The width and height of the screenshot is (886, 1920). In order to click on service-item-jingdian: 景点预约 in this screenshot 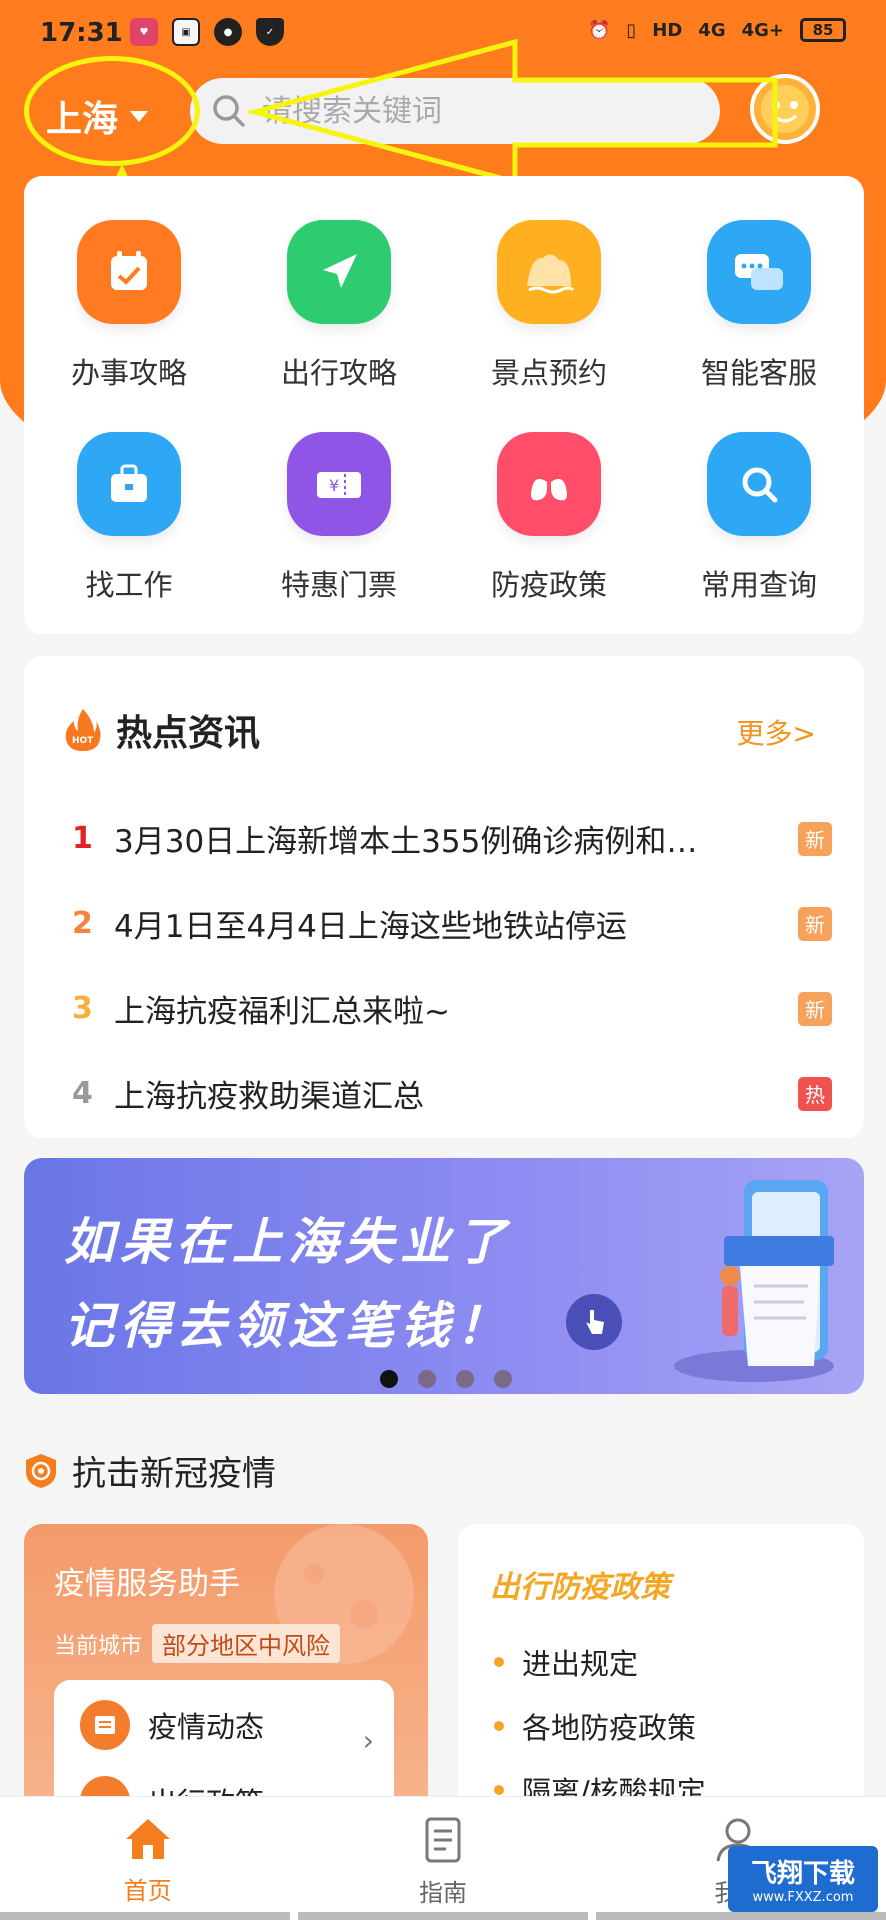, I will do `click(549, 306)`.